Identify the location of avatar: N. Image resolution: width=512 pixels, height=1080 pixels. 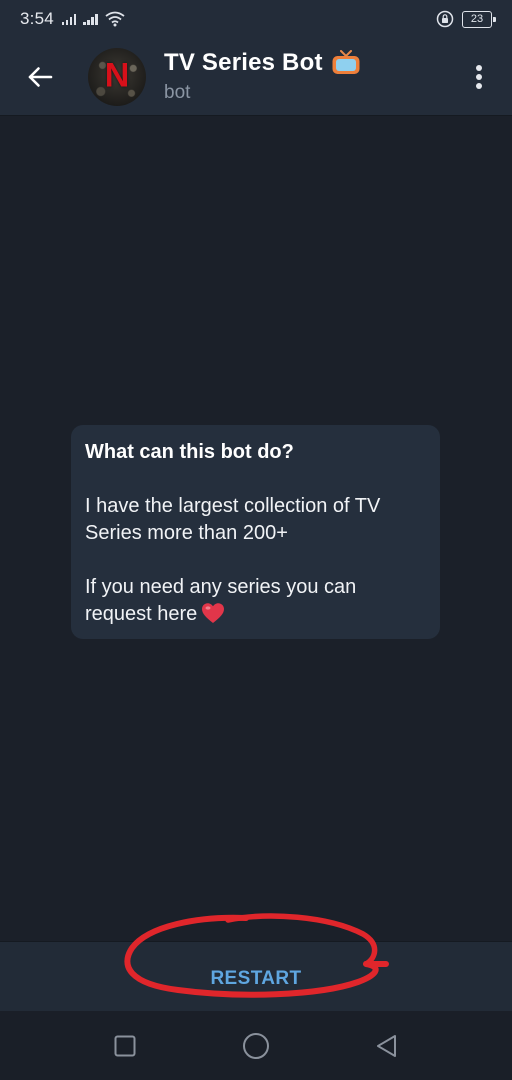
(117, 76).